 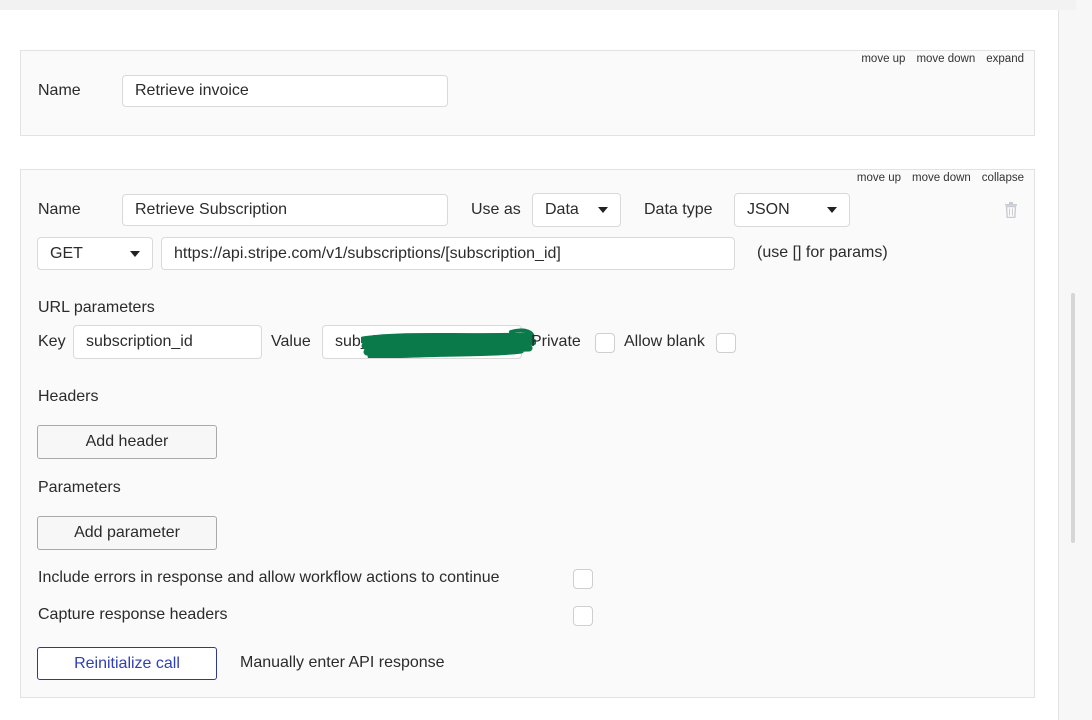 What do you see at coordinates (1005, 59) in the screenshot?
I see `expand-link: expand` at bounding box center [1005, 59].